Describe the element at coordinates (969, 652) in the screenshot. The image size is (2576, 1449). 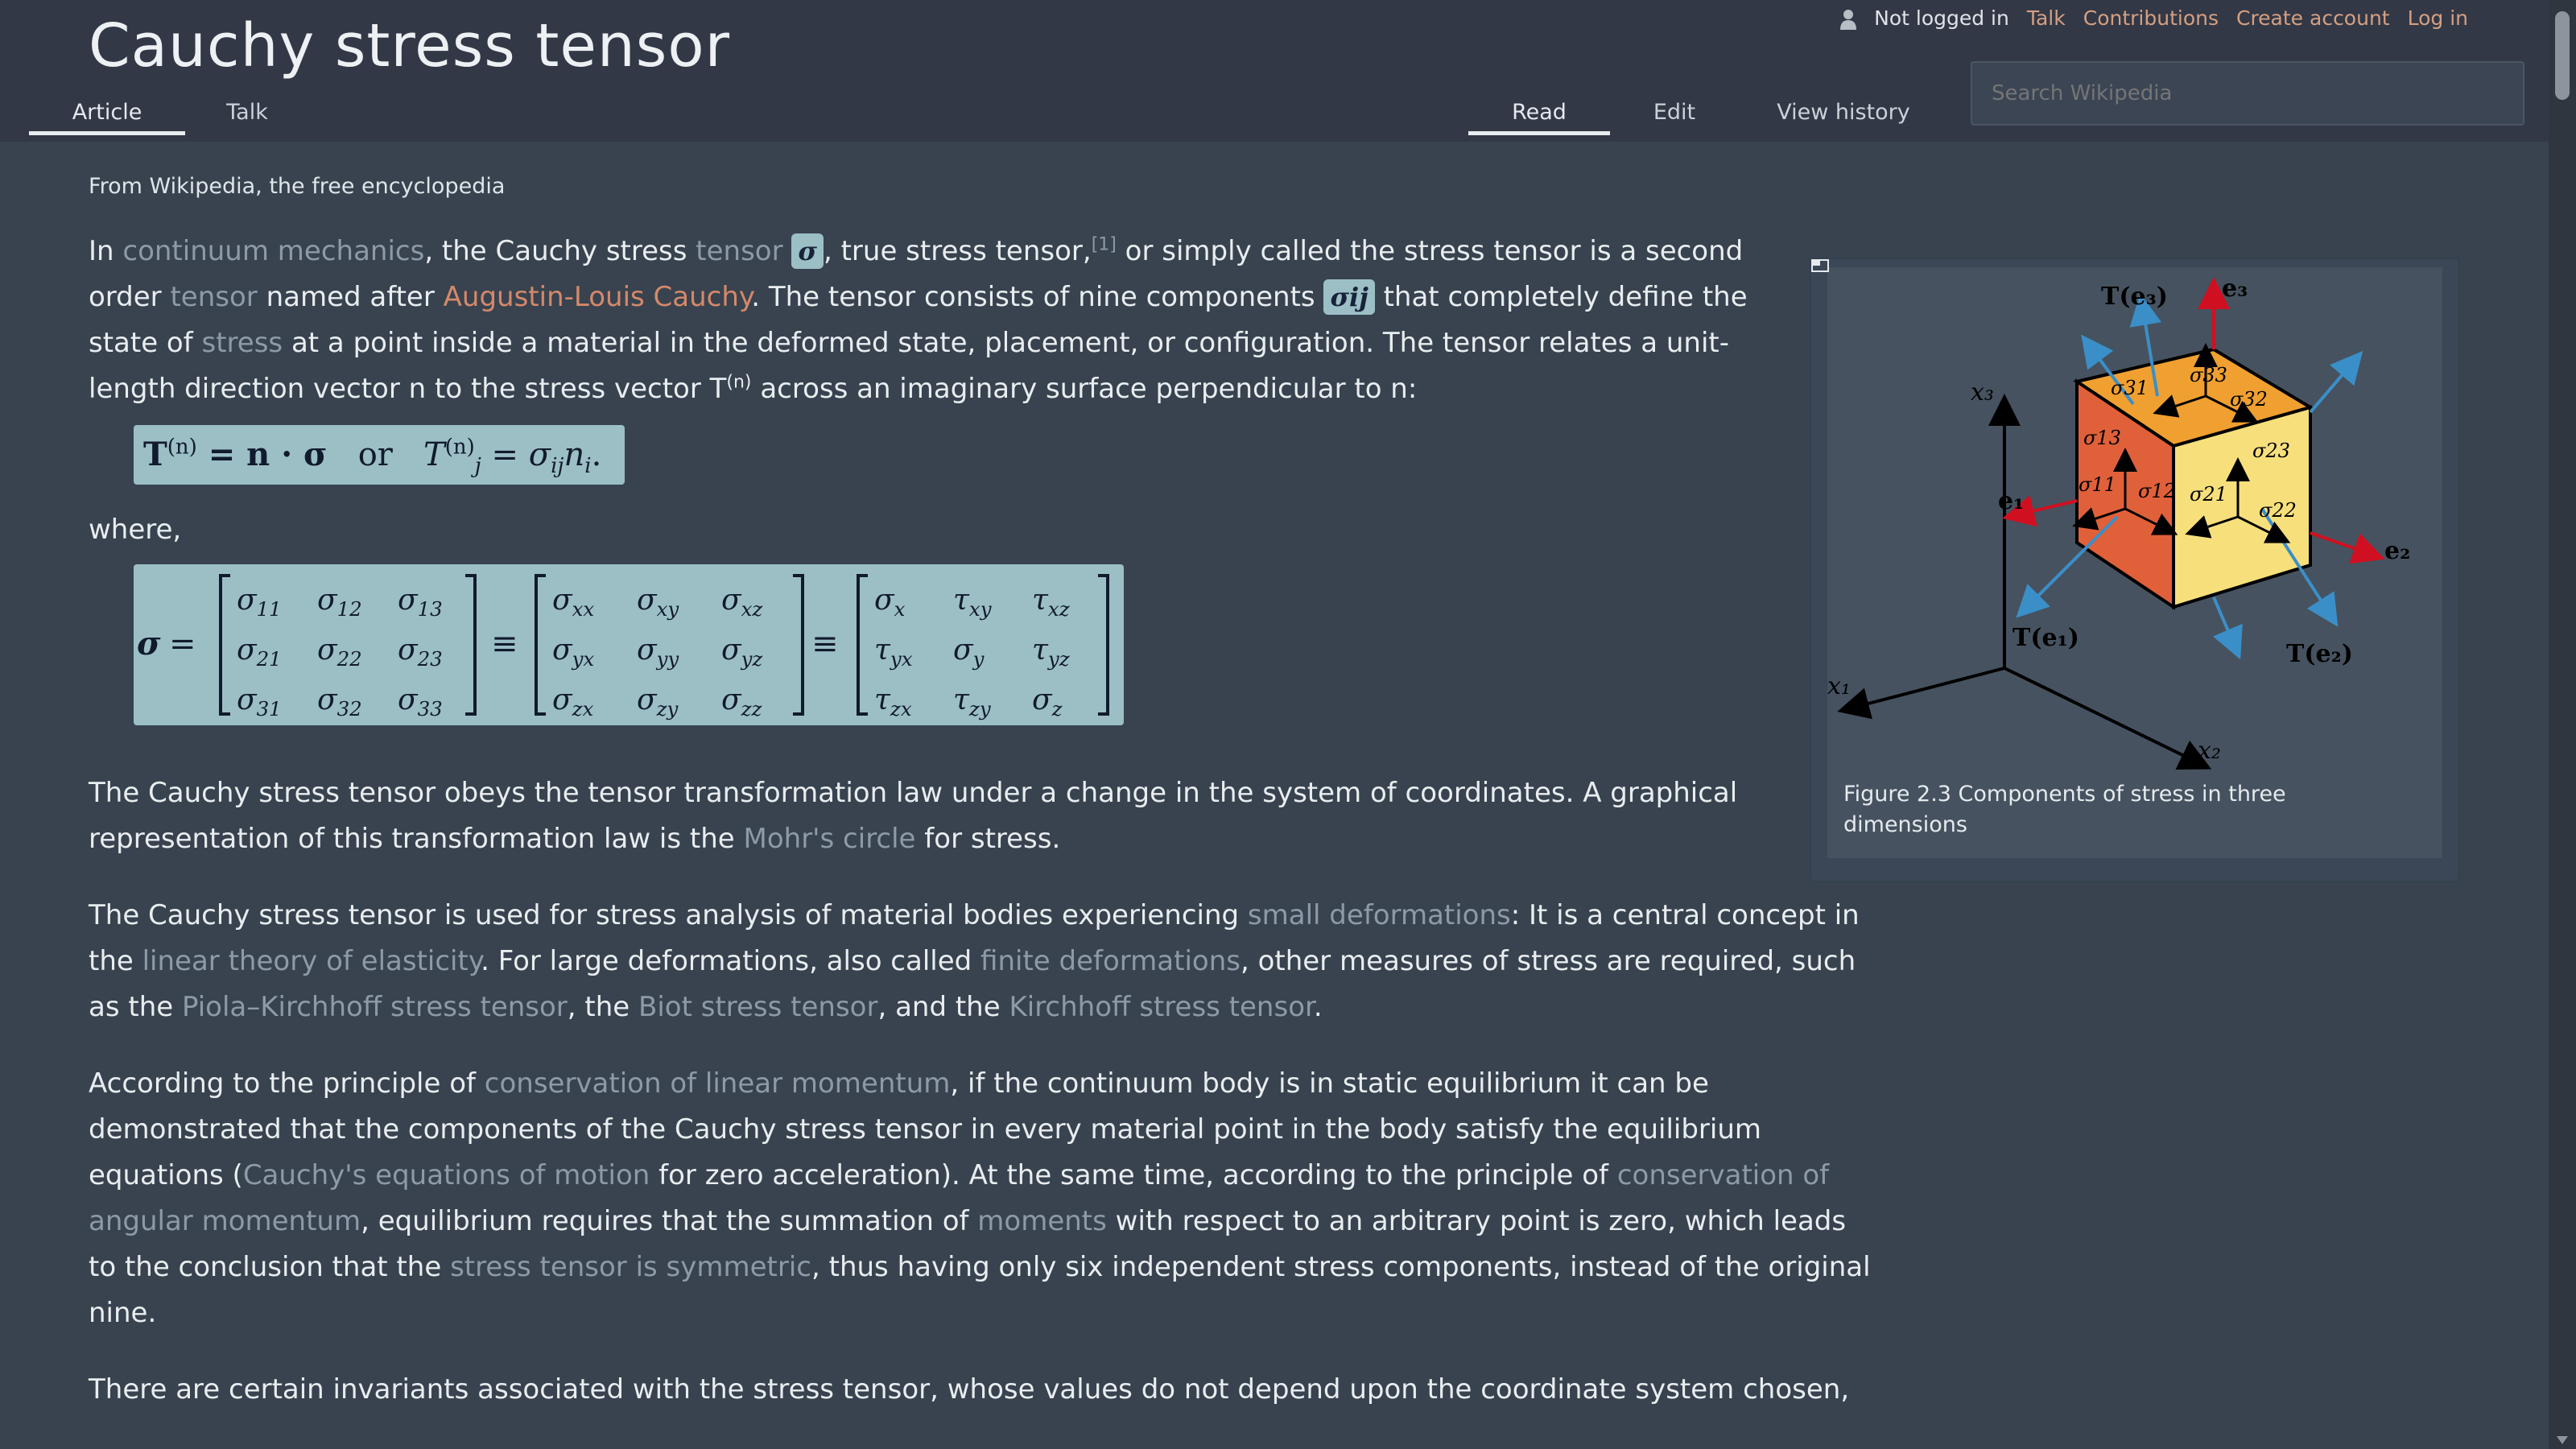
I see `matrix-3-cell: σy` at that location.